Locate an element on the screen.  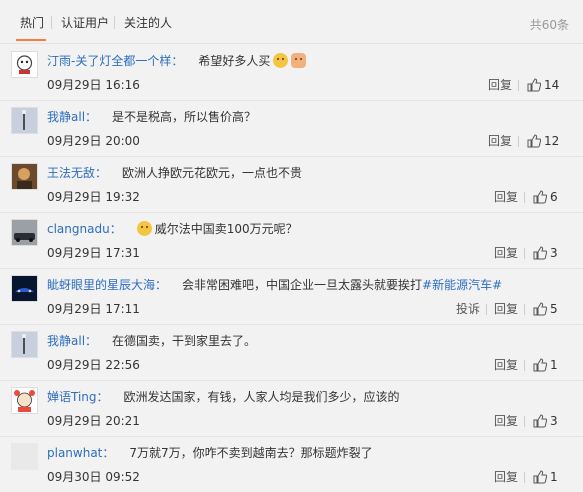
comment-item: 我静all： 在德国卖，干到家里去了。 09月29日 22:56 回复 1 is located at coordinates (291, 352).